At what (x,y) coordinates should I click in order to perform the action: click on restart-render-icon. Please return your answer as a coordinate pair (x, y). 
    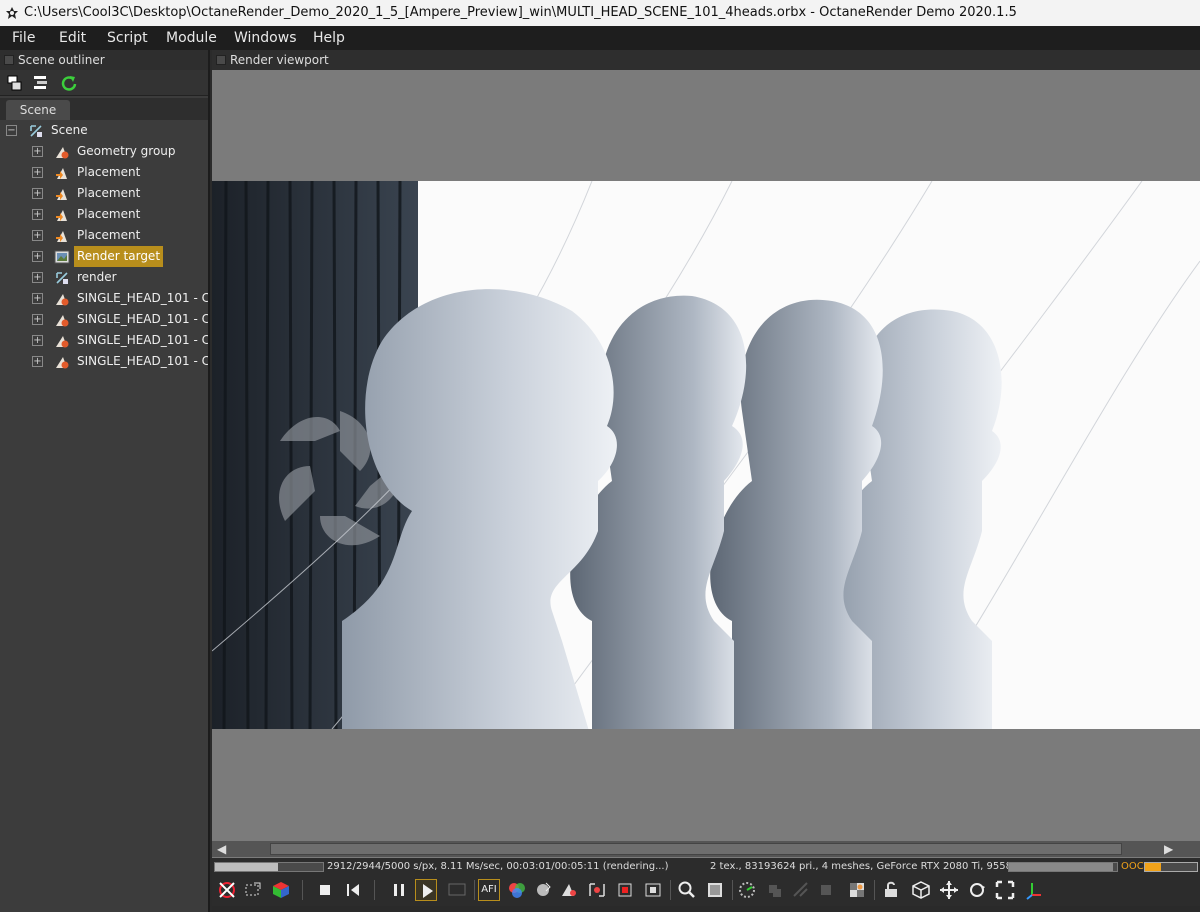
    Looking at the image, I should click on (353, 890).